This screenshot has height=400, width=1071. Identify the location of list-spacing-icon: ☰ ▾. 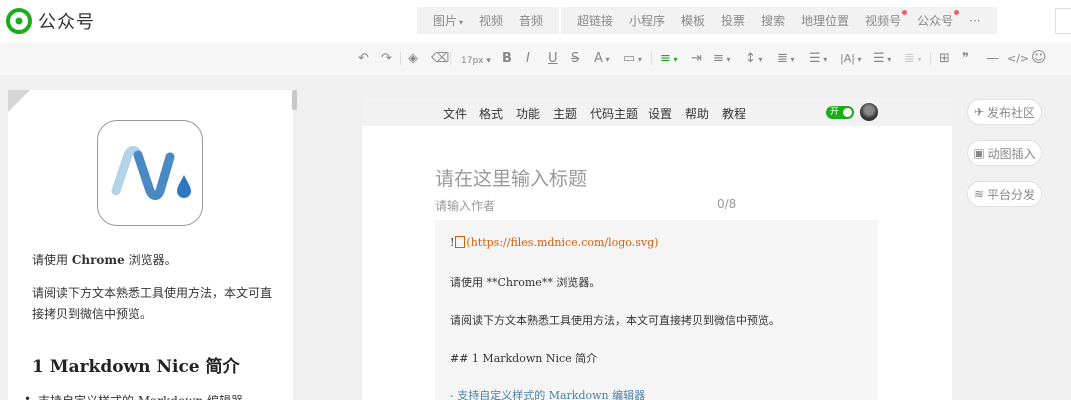
(818, 59).